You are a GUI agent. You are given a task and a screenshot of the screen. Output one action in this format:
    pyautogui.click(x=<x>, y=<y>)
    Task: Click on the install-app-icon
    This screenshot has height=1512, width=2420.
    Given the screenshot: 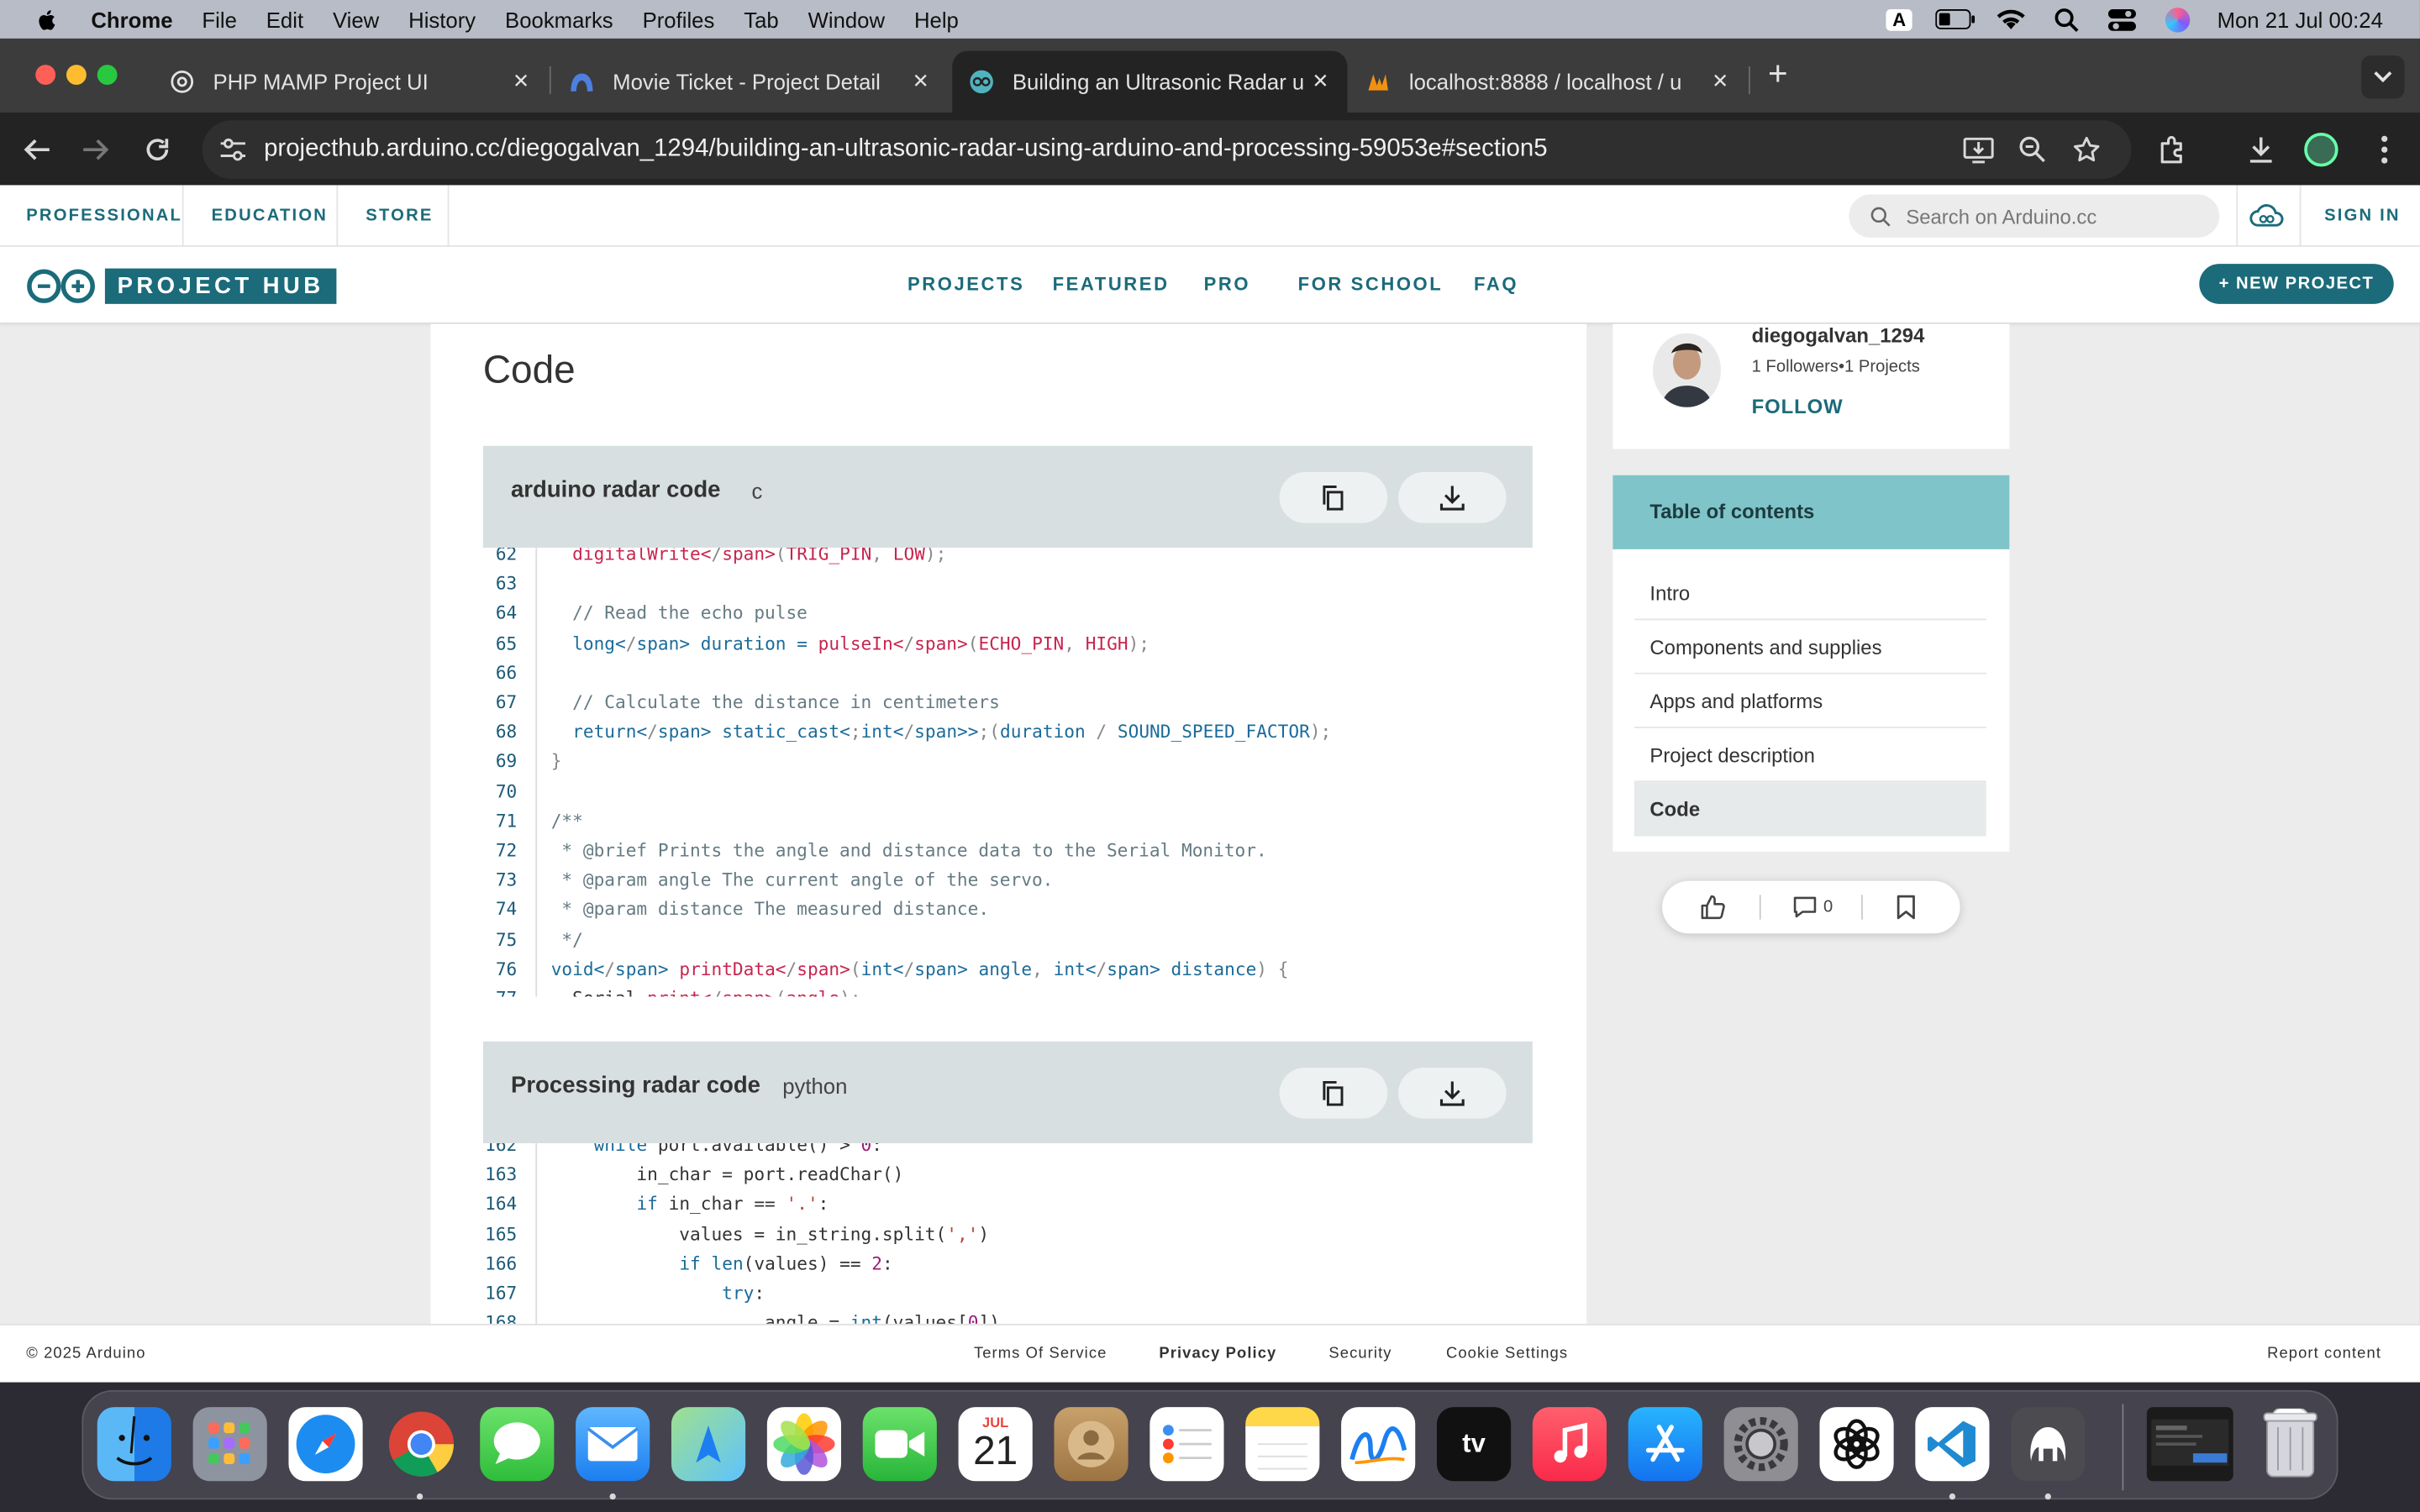 What is the action you would take?
    pyautogui.click(x=1979, y=149)
    